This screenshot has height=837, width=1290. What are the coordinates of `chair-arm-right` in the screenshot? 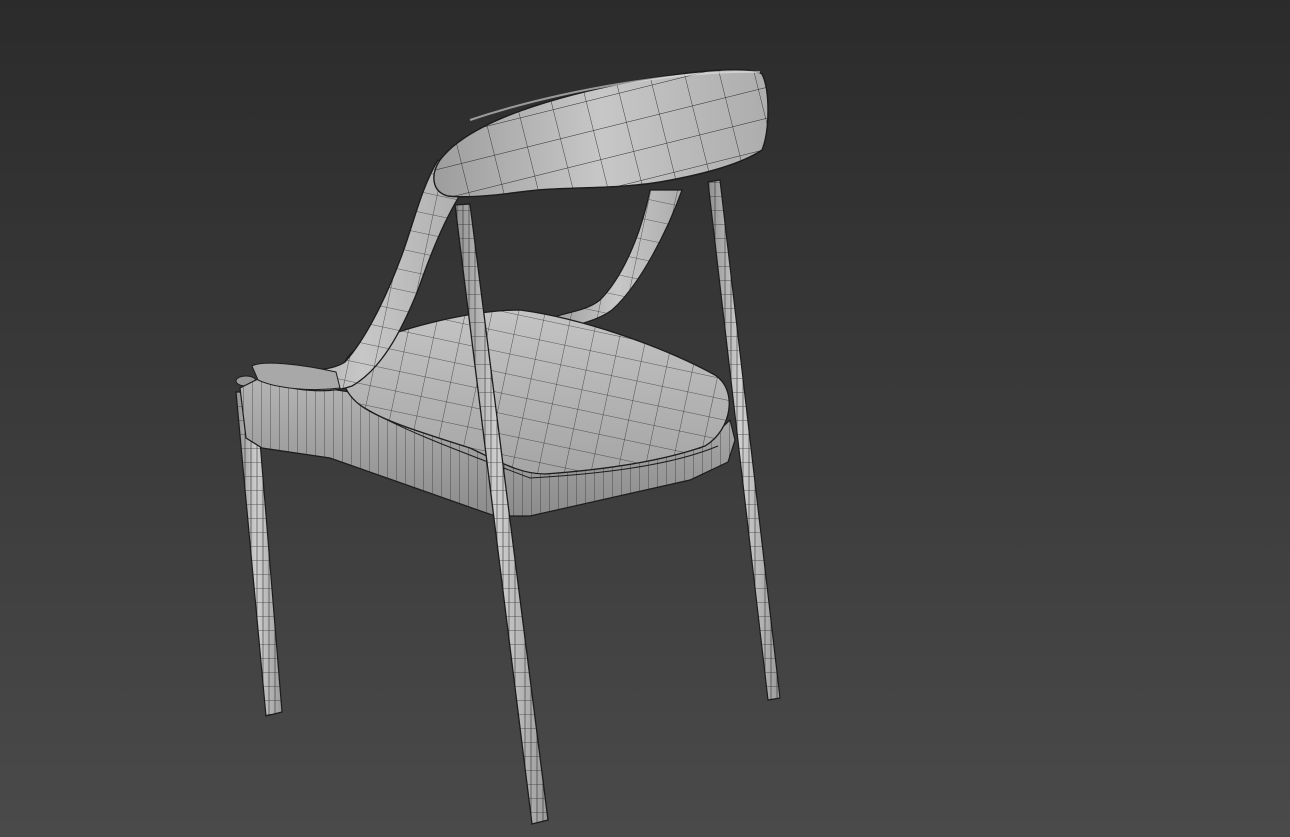 It's located at (617, 260).